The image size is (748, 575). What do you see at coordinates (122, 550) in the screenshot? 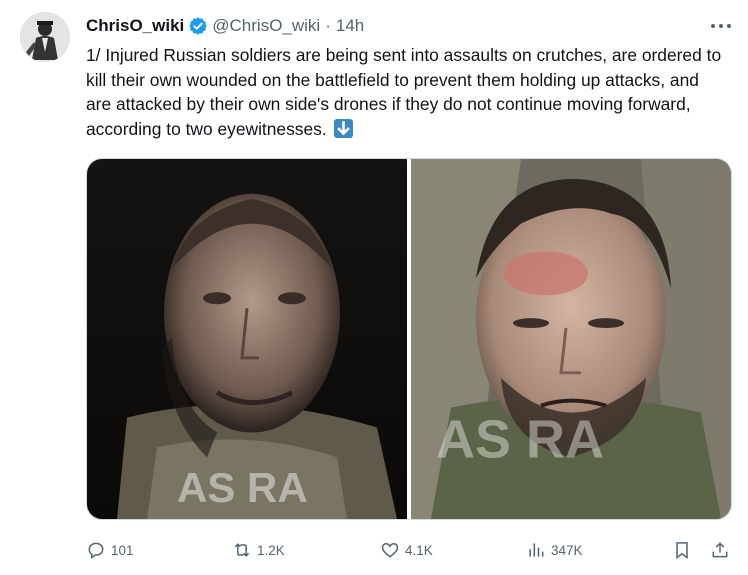
I see `reply-count: 101` at bounding box center [122, 550].